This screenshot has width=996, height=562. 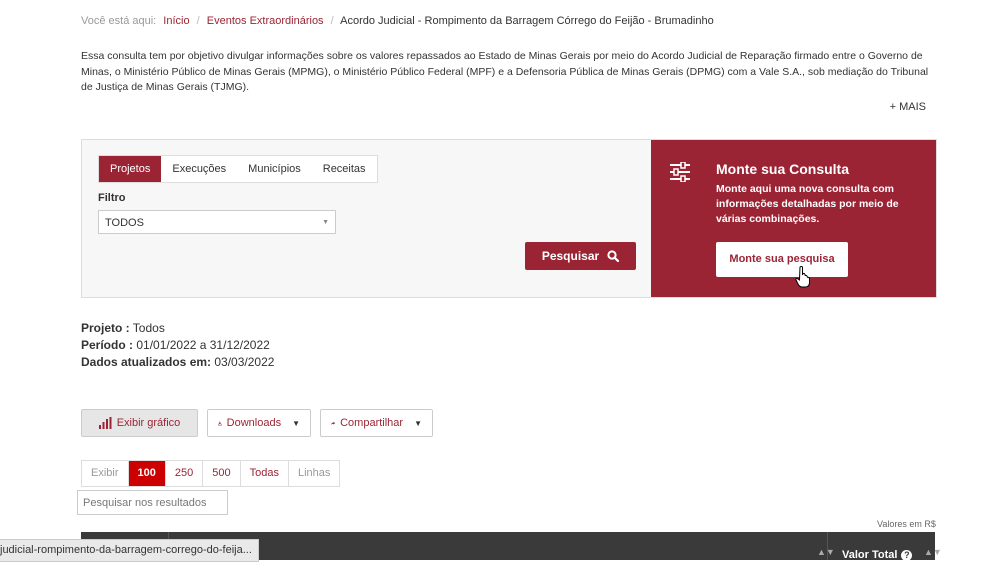 I want to click on breadcrumb-link-inicio: Início, so click(x=176, y=21).